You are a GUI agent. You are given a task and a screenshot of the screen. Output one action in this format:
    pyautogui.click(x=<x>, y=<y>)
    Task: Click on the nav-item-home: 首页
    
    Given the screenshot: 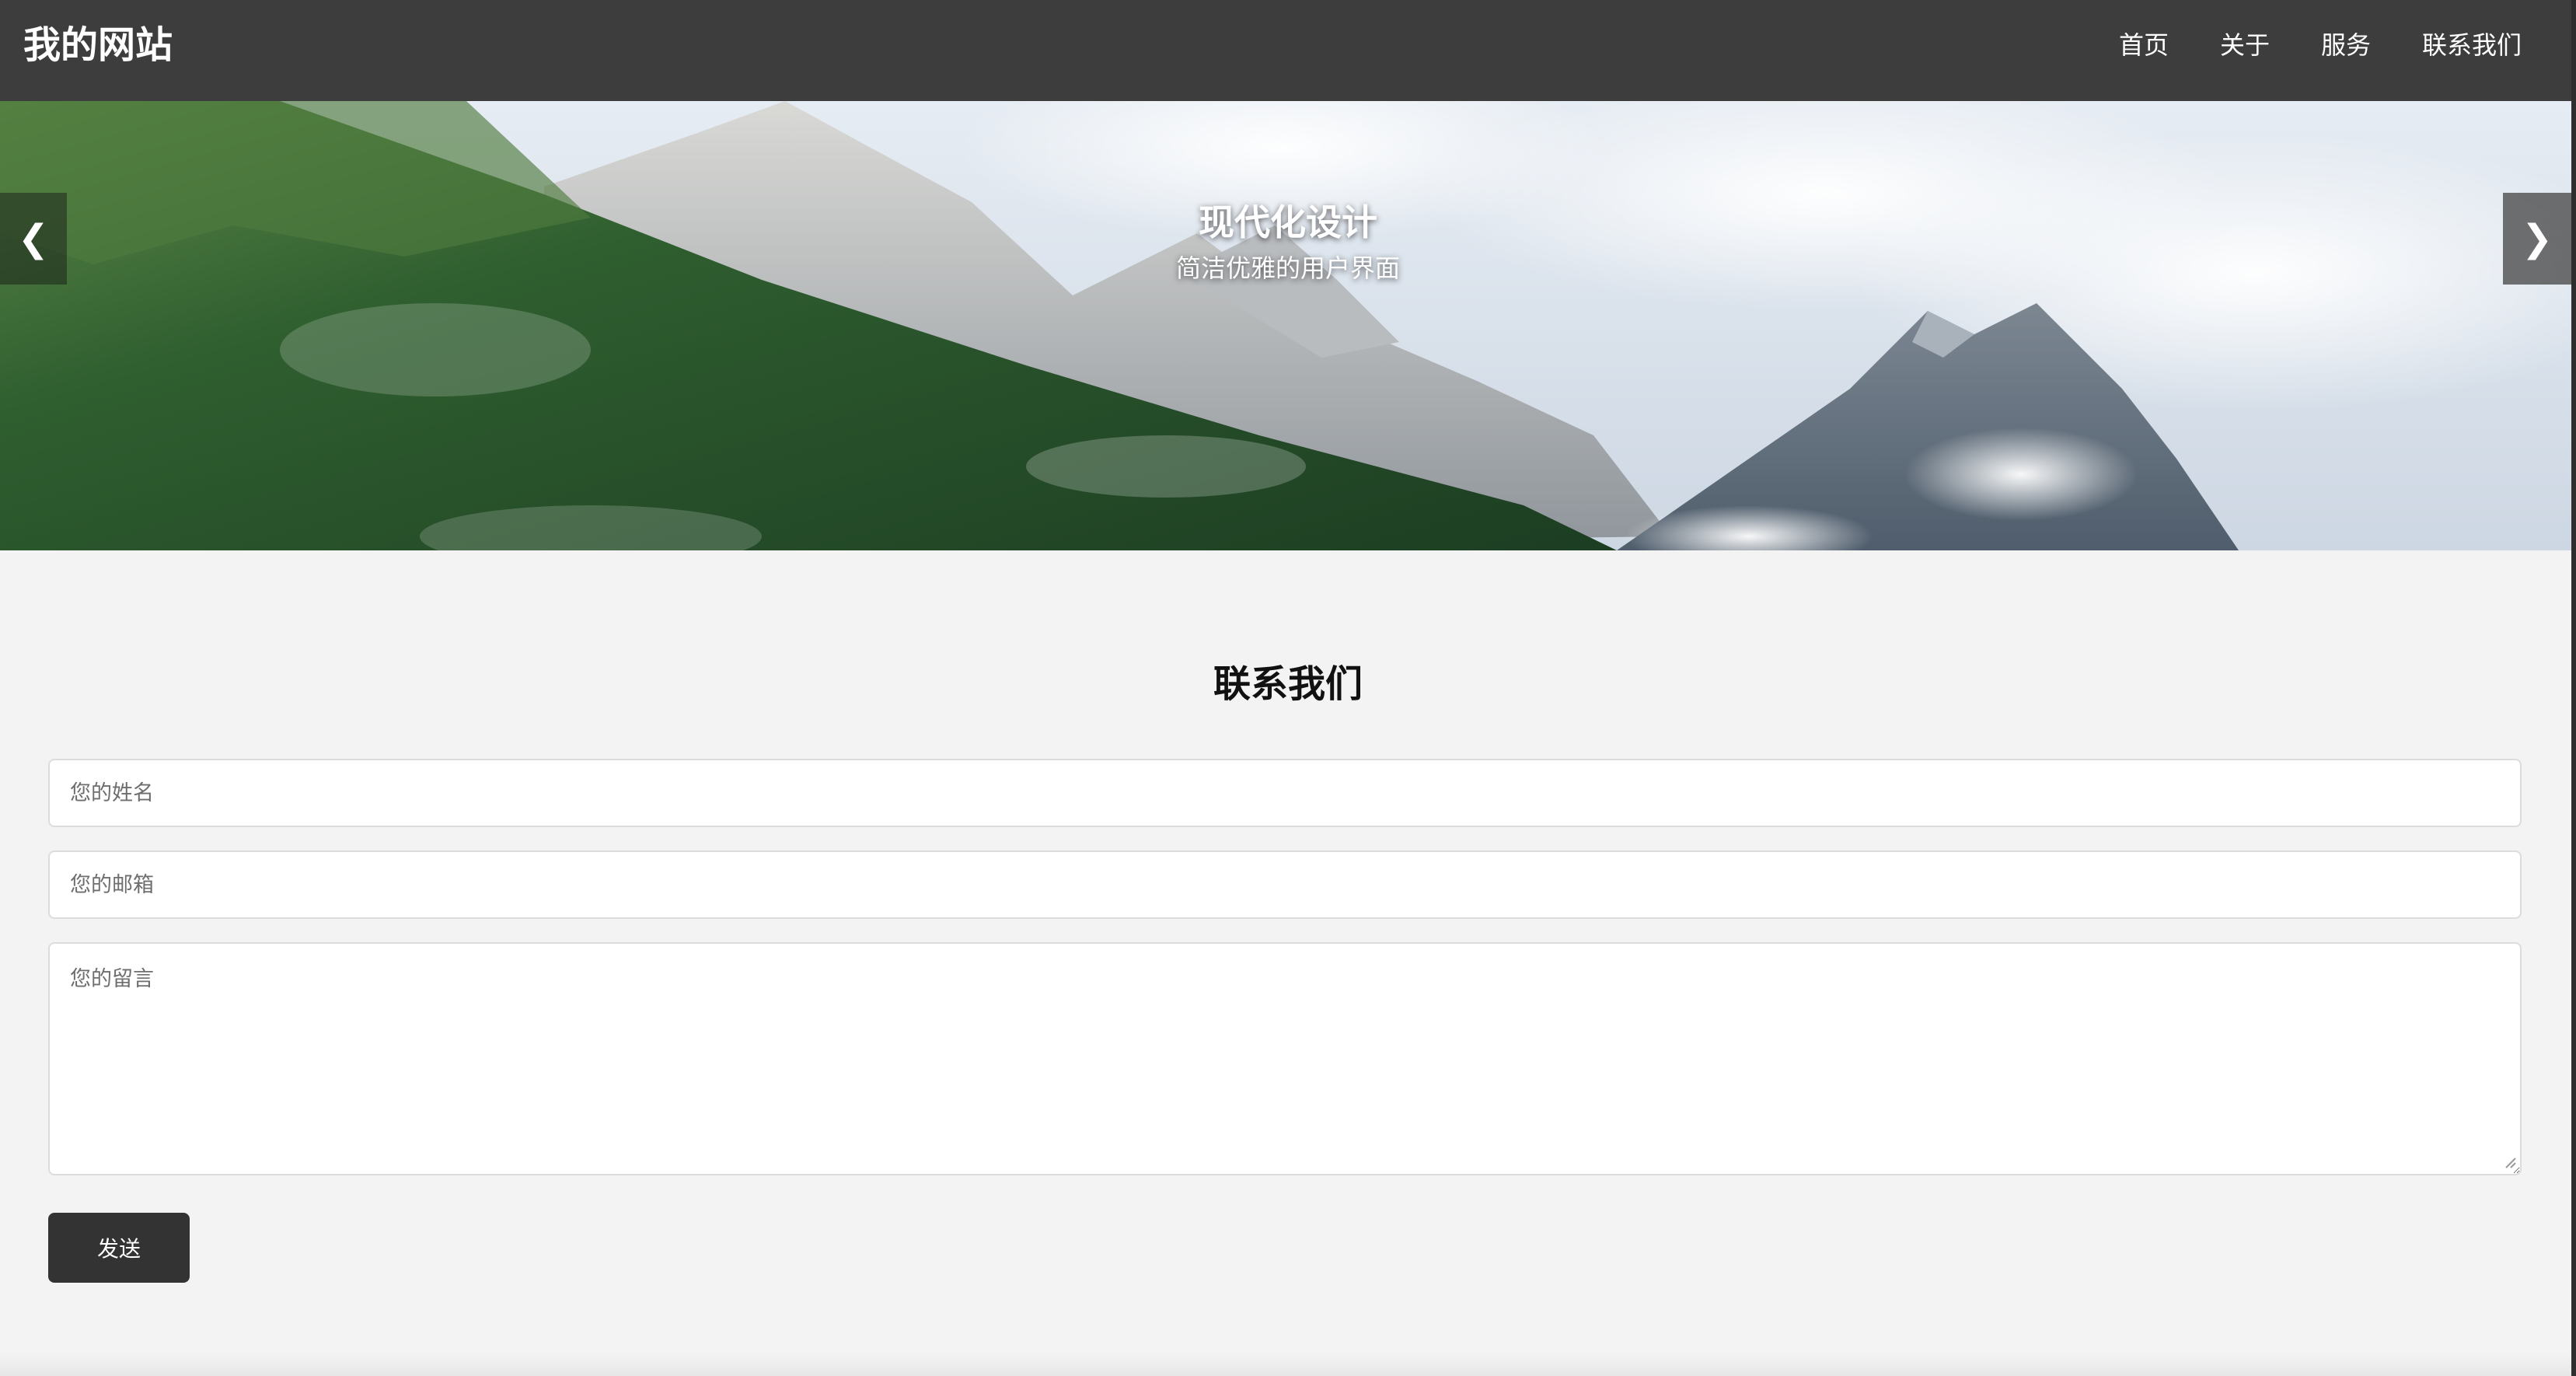 What is the action you would take?
    pyautogui.click(x=2144, y=45)
    